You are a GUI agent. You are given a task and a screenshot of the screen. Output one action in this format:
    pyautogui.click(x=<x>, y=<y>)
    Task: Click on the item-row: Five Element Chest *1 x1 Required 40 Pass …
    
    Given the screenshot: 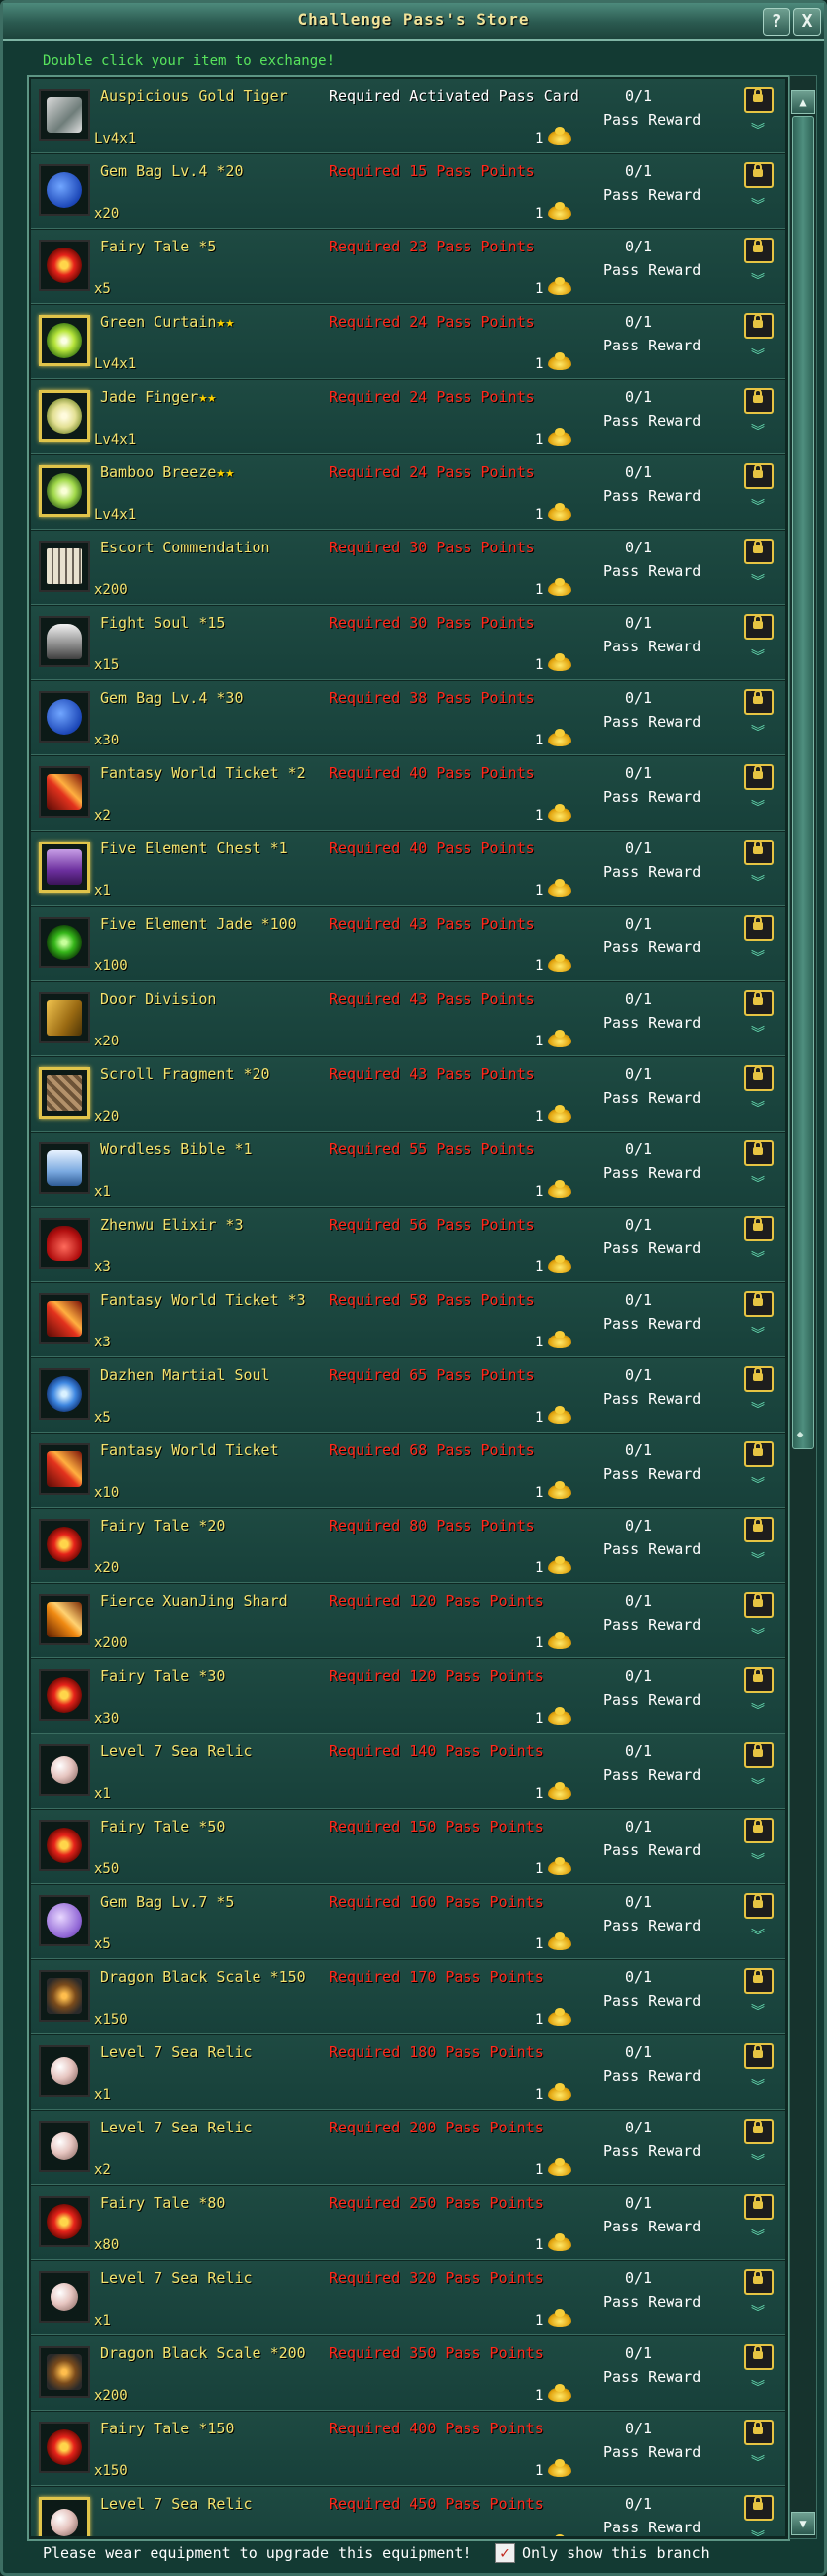 What is the action you would take?
    pyautogui.click(x=408, y=869)
    